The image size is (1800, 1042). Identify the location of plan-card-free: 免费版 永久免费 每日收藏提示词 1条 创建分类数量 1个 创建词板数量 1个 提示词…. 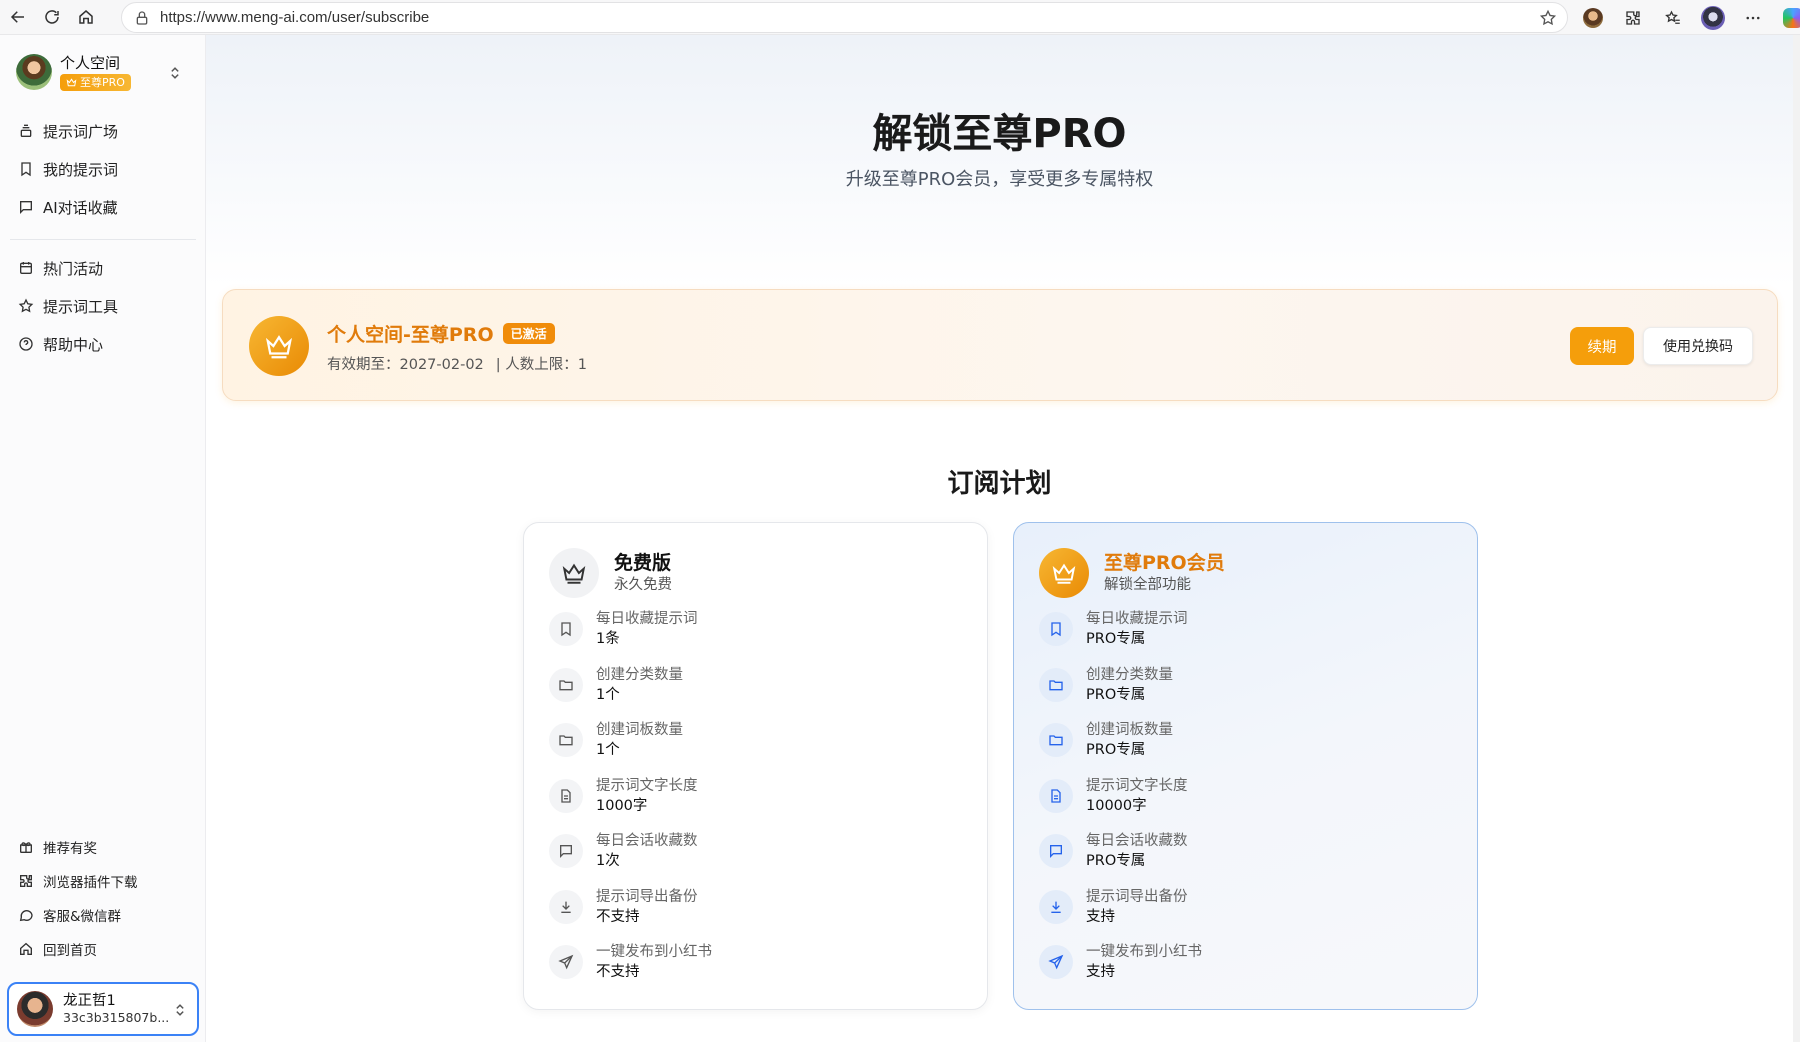
(755, 766).